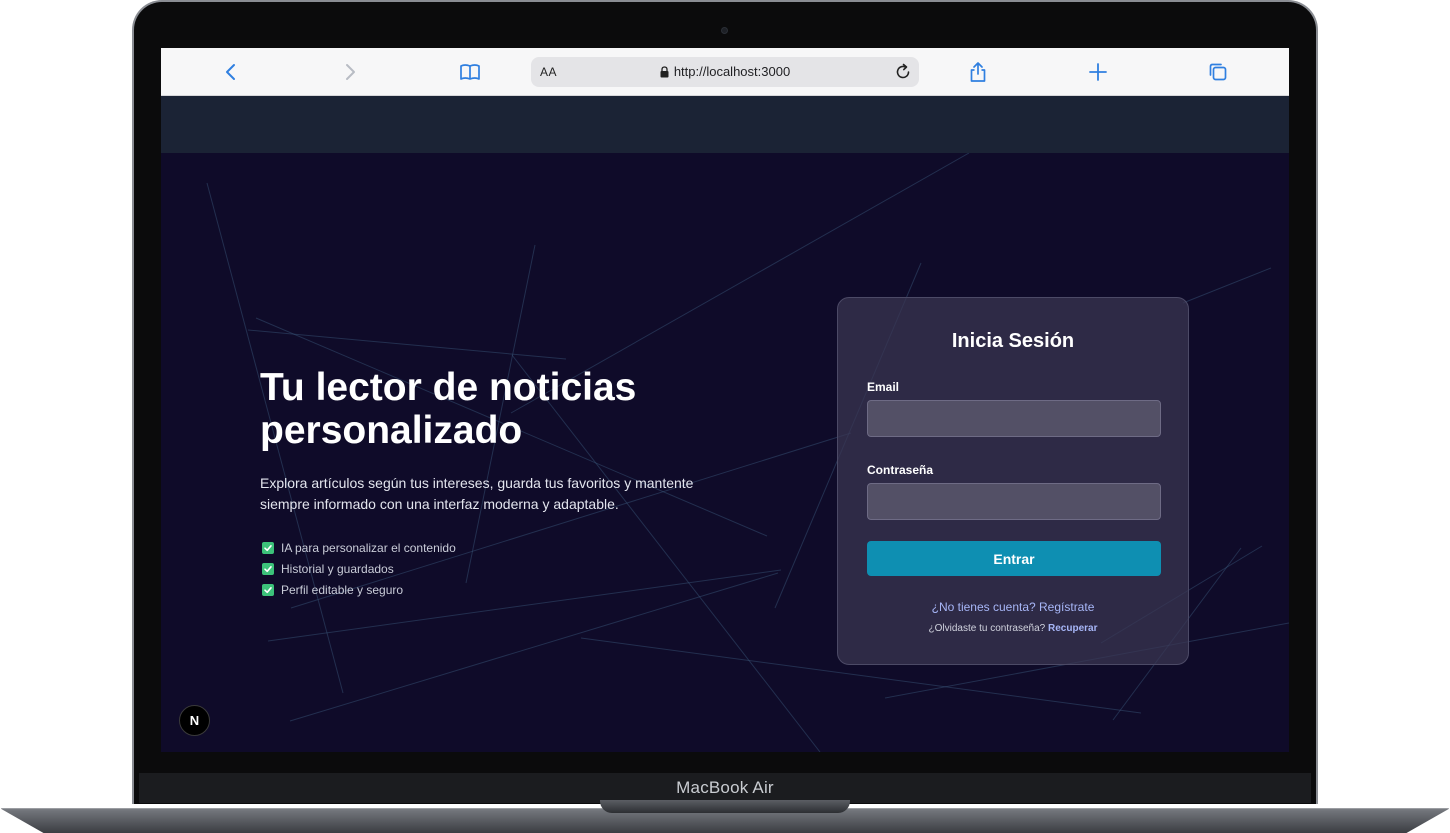 The height and width of the screenshot is (833, 1450). I want to click on device-label: MacBook Air, so click(725, 787).